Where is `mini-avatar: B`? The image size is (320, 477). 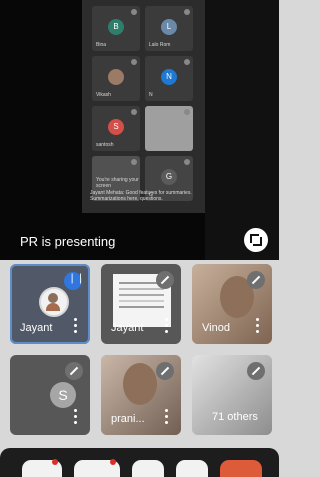 mini-avatar: B is located at coordinates (116, 27).